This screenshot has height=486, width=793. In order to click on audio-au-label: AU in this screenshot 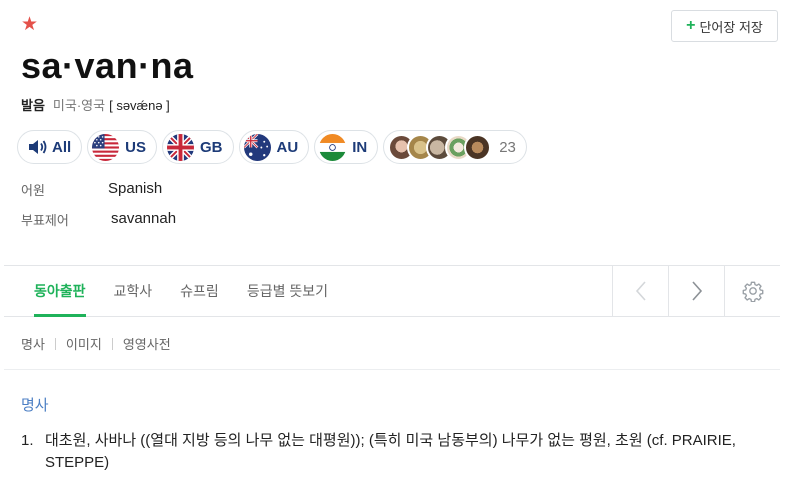, I will do `click(287, 147)`.